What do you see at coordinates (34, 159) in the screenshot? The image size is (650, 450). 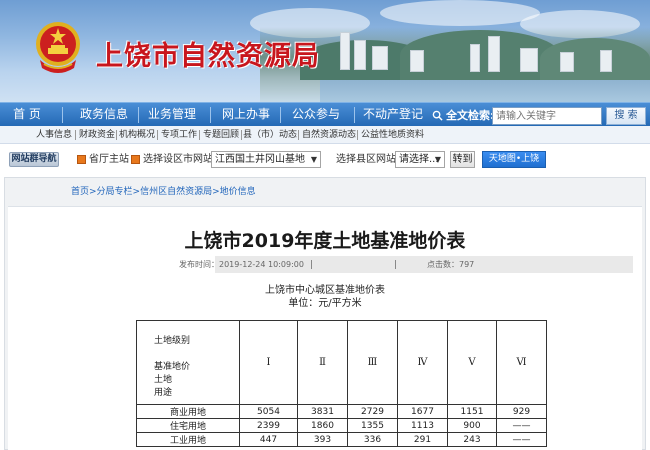 I see `site-group-badge: 网站群导航` at bounding box center [34, 159].